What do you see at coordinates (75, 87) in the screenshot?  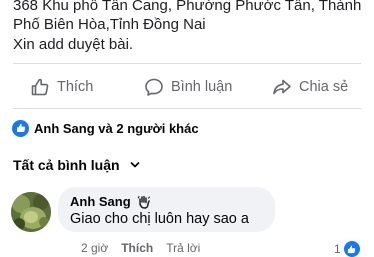 I see `like-label: Thích` at bounding box center [75, 87].